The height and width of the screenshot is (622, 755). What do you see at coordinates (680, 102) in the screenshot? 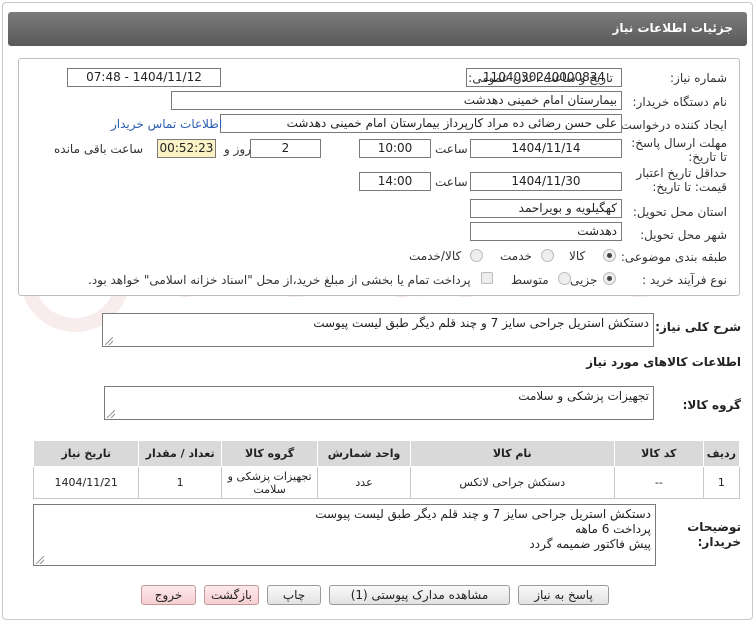
I see `buyer-org-label: نام دستگاه خریدار:` at bounding box center [680, 102].